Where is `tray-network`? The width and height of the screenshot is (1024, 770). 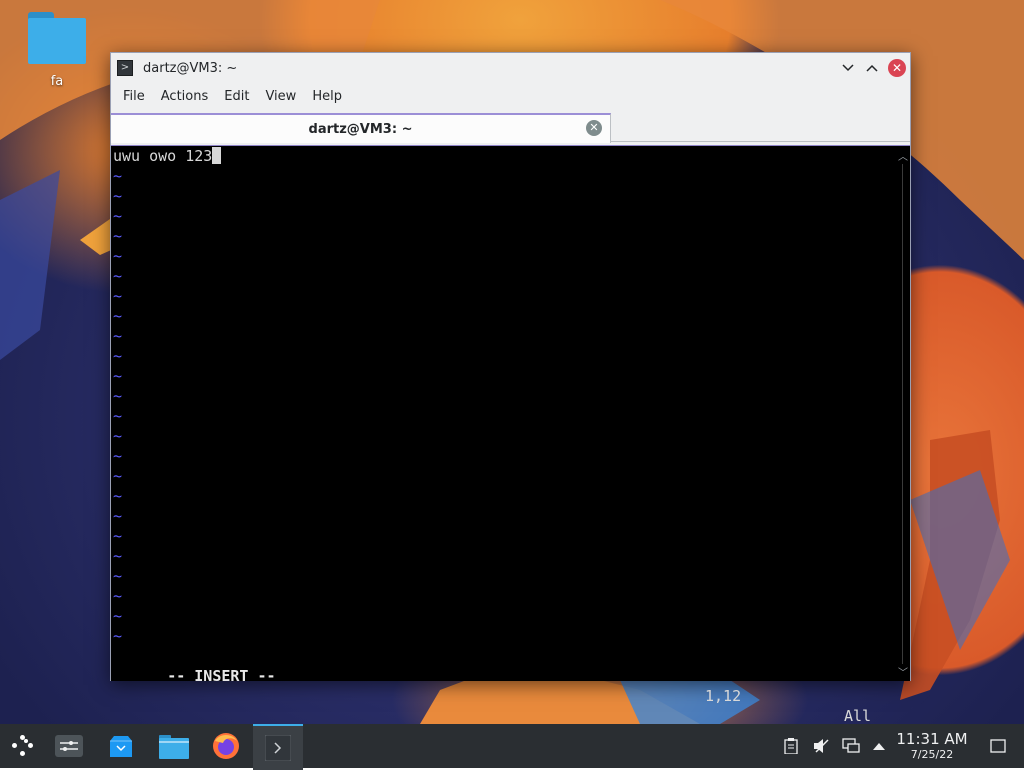
tray-network is located at coordinates (851, 746).